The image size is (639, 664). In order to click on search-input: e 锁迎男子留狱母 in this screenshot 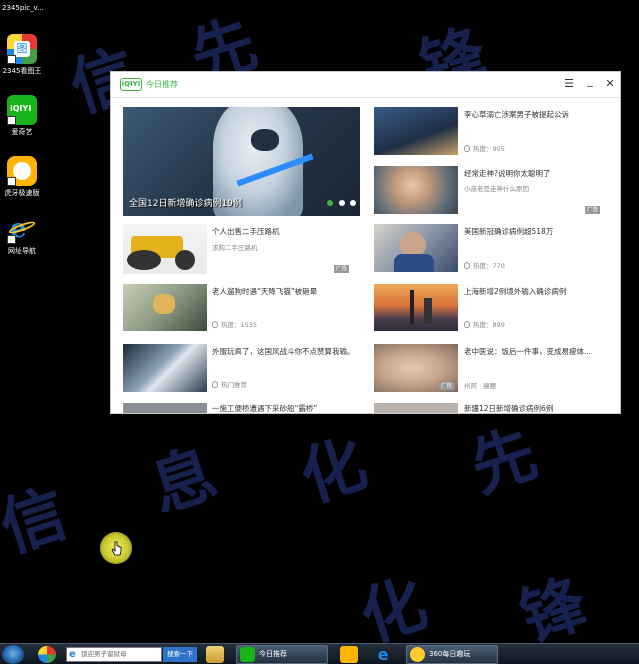, I will do `click(114, 654)`.